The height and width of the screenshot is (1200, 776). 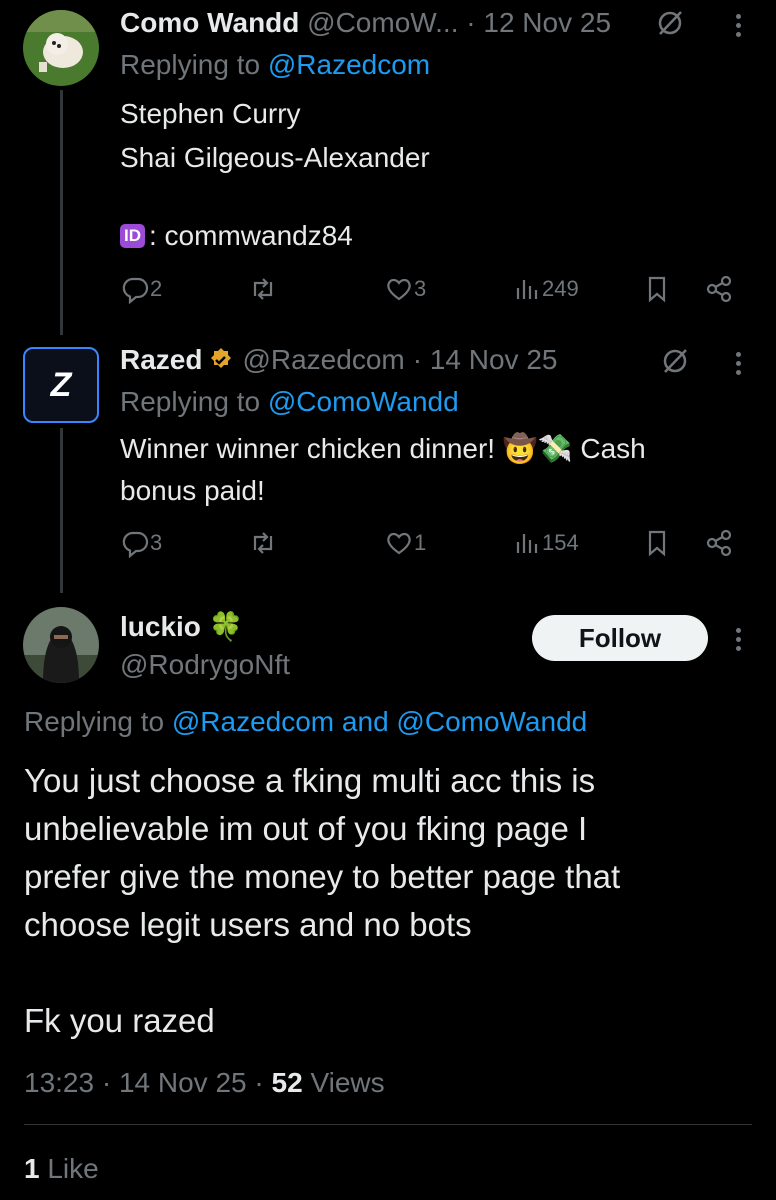 I want to click on clover-emoji: 🍀, so click(x=226, y=626).